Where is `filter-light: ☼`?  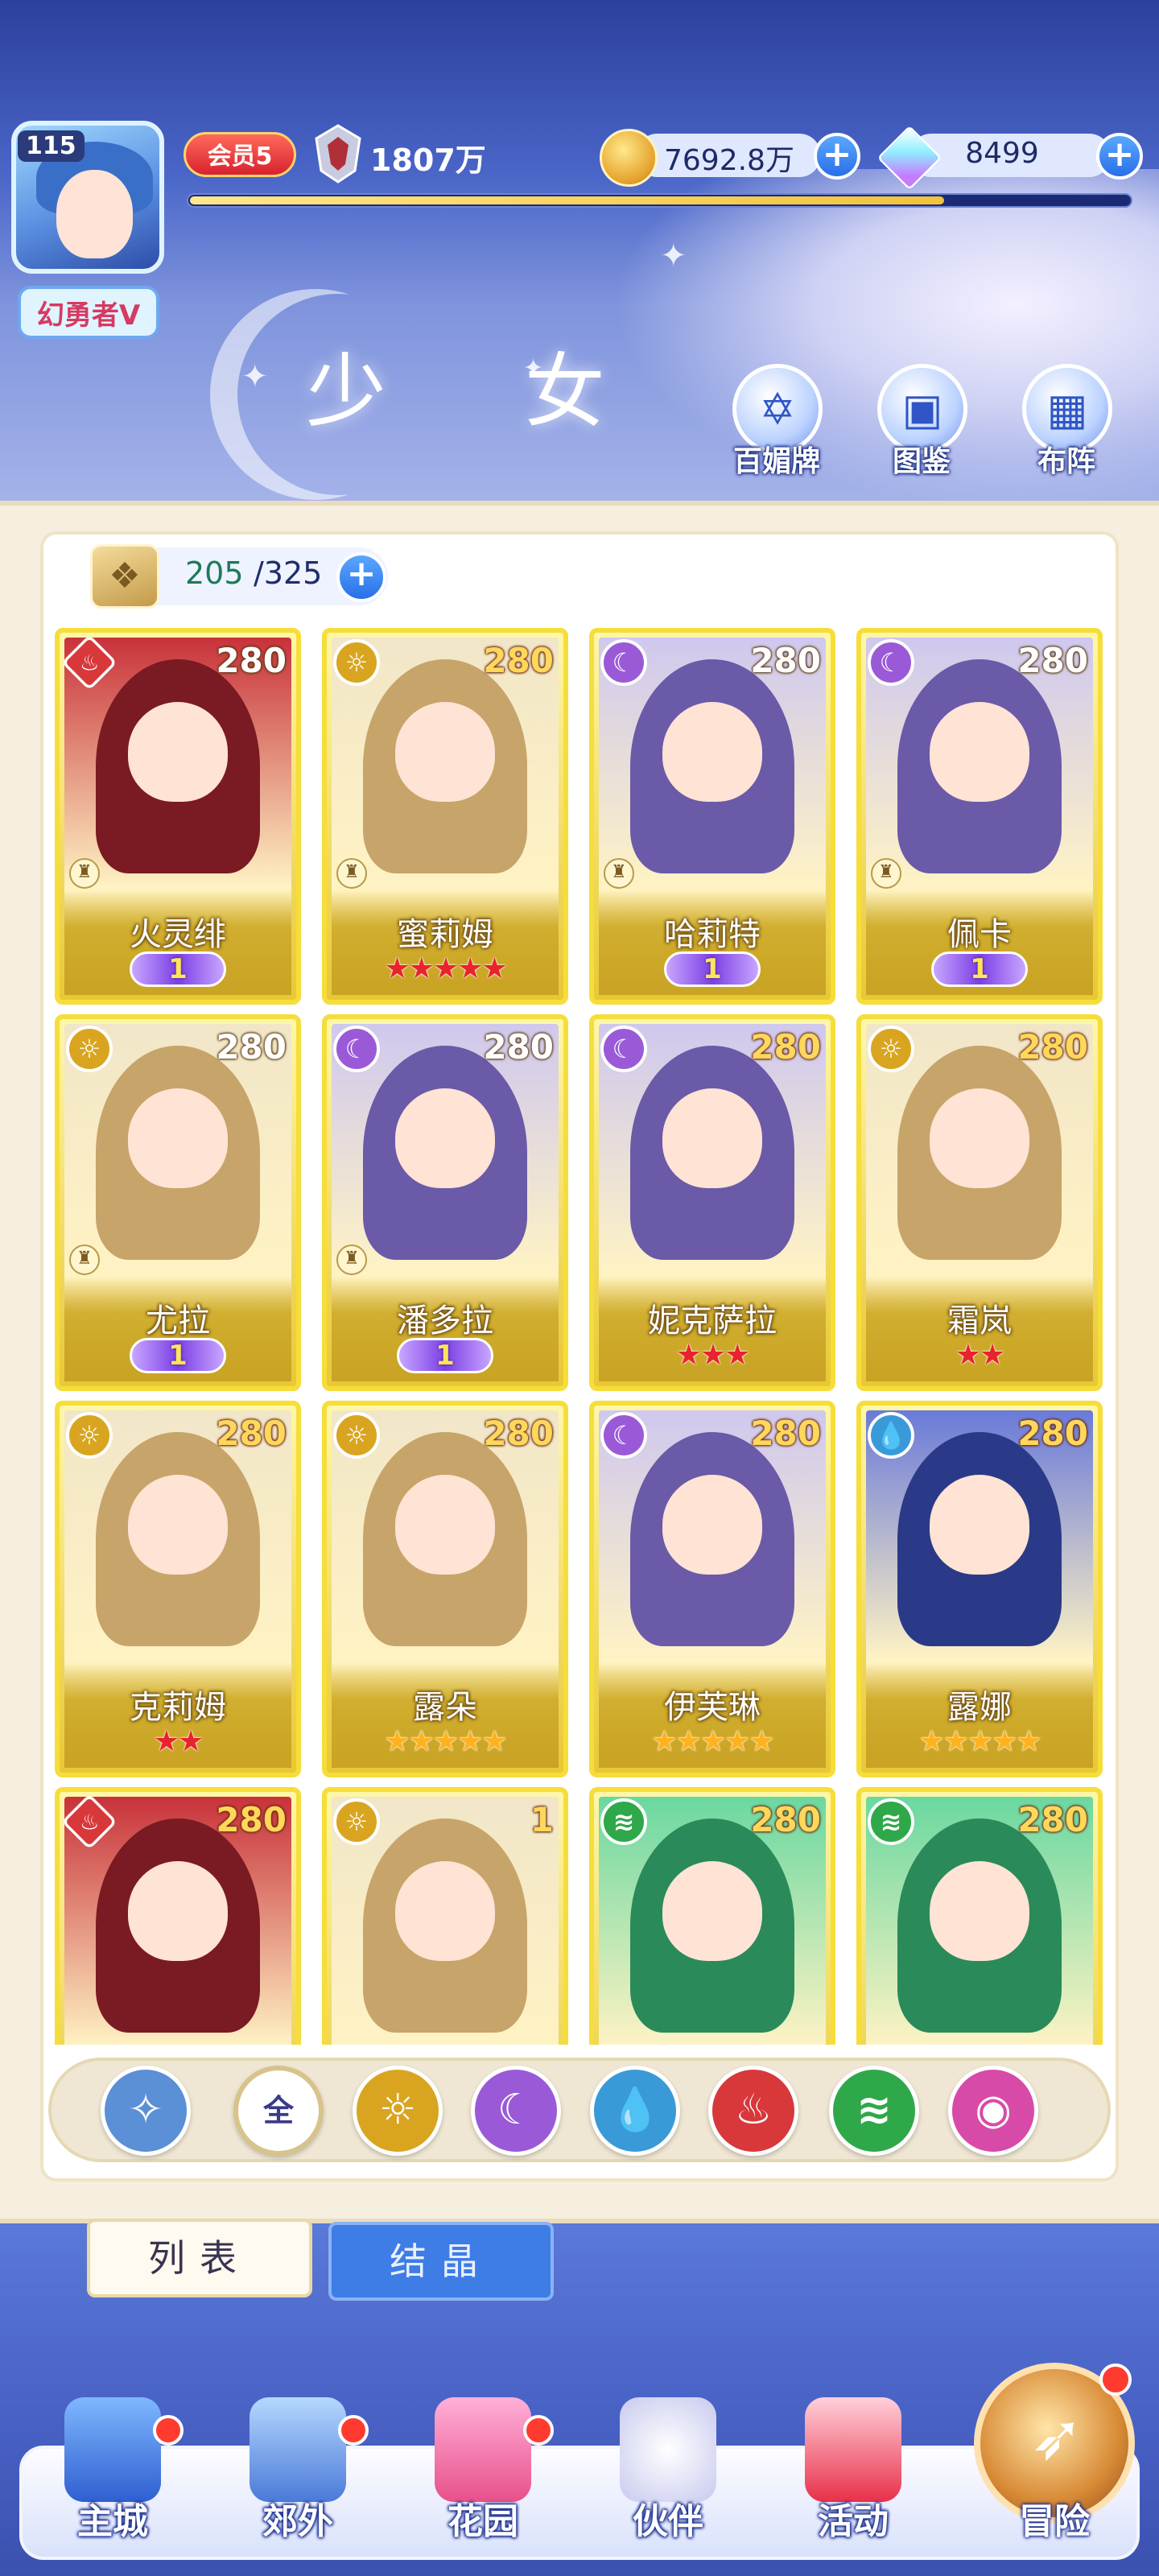
filter-light: ☼ is located at coordinates (398, 2111).